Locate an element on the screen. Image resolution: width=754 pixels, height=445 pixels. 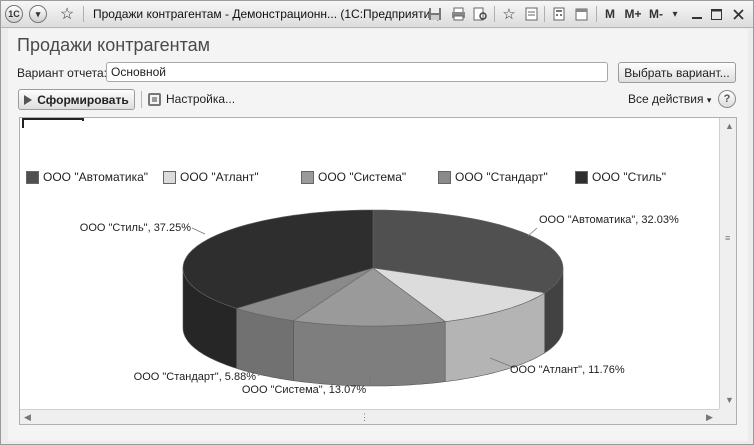
main-menu-icon: ▾ is located at coordinates (38, 14).